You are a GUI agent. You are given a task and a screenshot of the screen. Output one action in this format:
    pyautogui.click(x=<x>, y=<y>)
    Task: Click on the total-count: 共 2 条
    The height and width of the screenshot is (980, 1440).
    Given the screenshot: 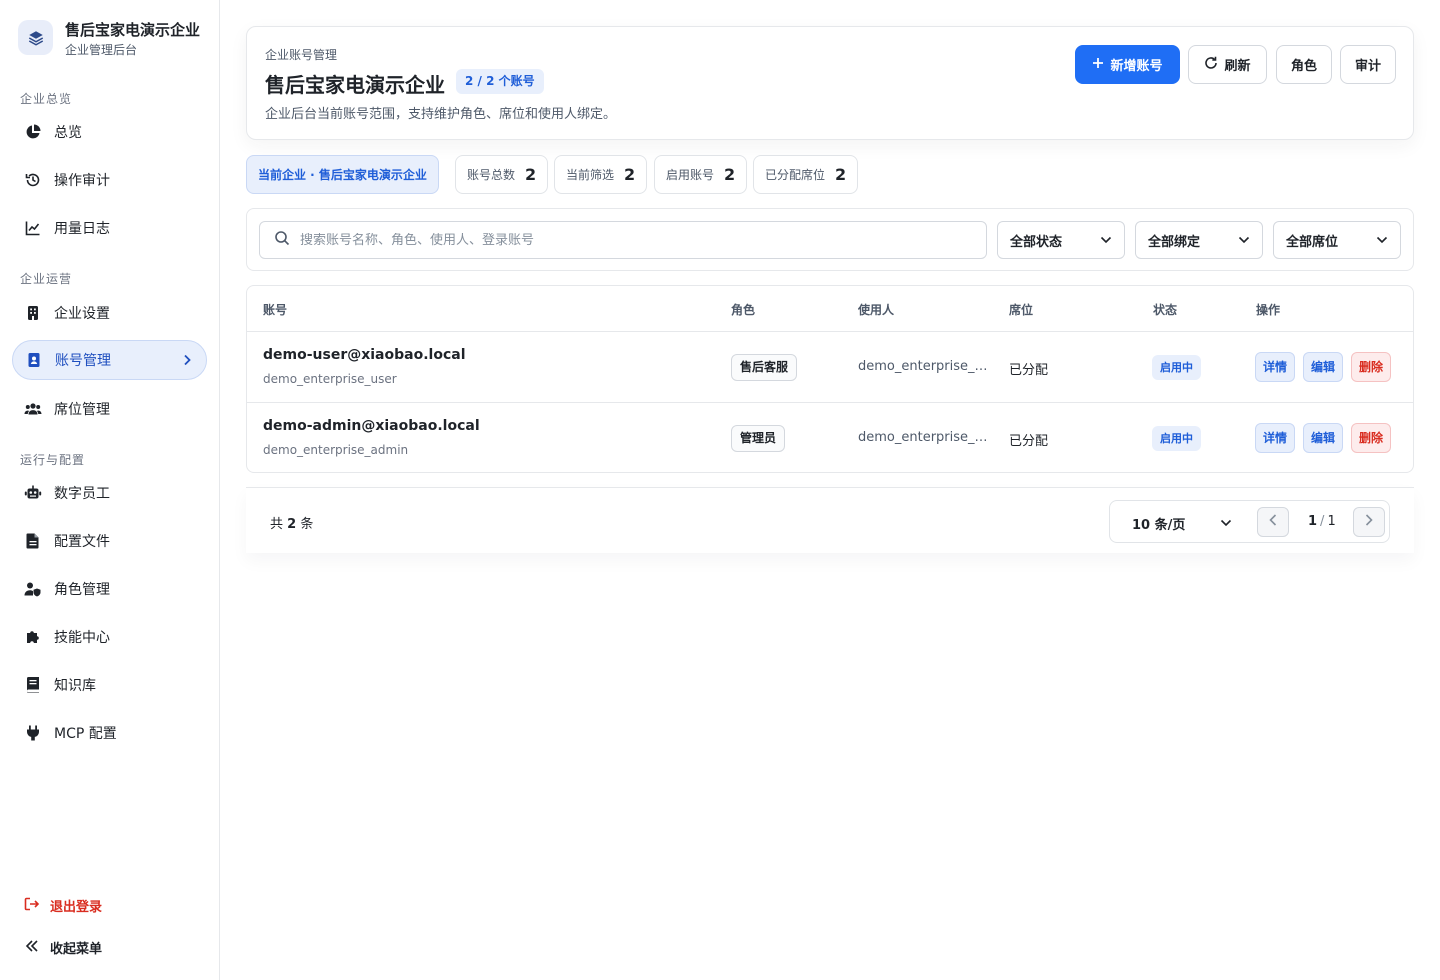 What is the action you would take?
    pyautogui.click(x=291, y=522)
    